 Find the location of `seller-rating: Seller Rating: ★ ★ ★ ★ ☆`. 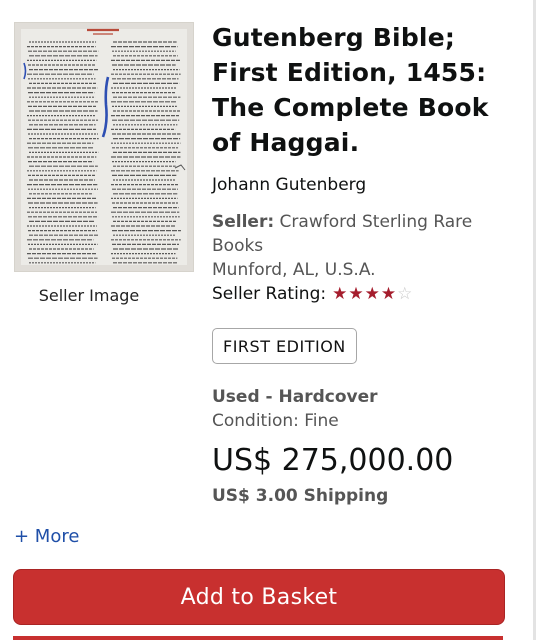

seller-rating: Seller Rating: ★ ★ ★ ★ ☆ is located at coordinates (367, 294).